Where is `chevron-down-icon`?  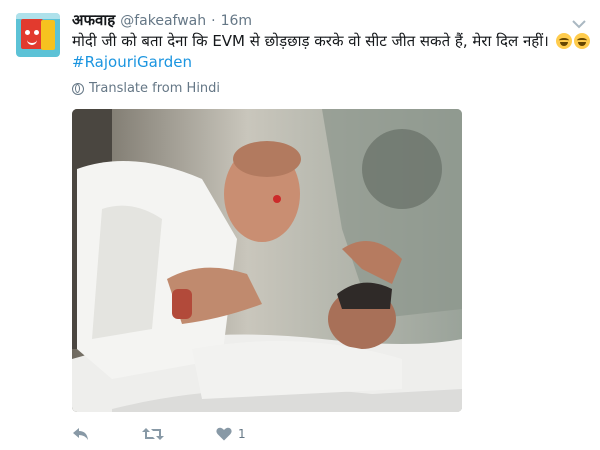
chevron-down-icon is located at coordinates (579, 21).